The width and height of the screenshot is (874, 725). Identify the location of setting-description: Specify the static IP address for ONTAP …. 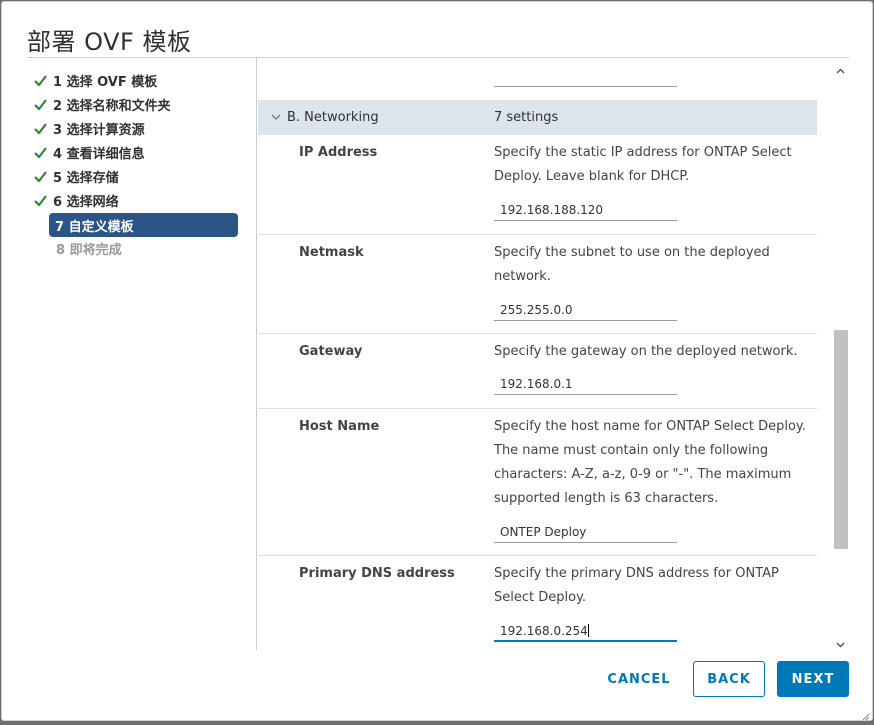
(643, 164).